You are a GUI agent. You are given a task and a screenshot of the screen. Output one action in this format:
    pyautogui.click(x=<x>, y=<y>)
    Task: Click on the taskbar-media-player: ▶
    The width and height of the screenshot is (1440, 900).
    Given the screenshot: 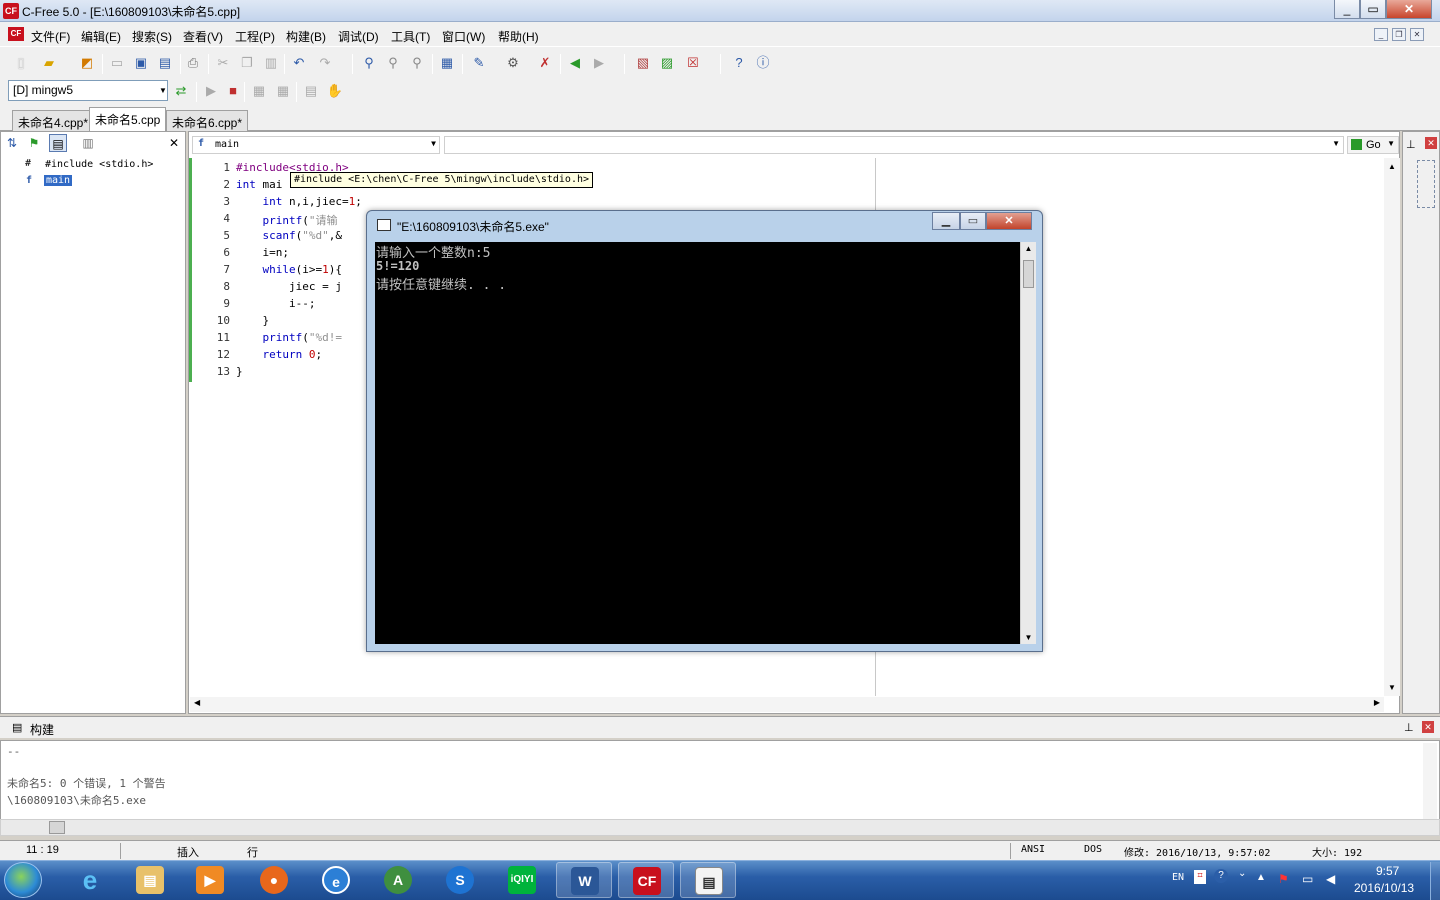 What is the action you would take?
    pyautogui.click(x=210, y=880)
    